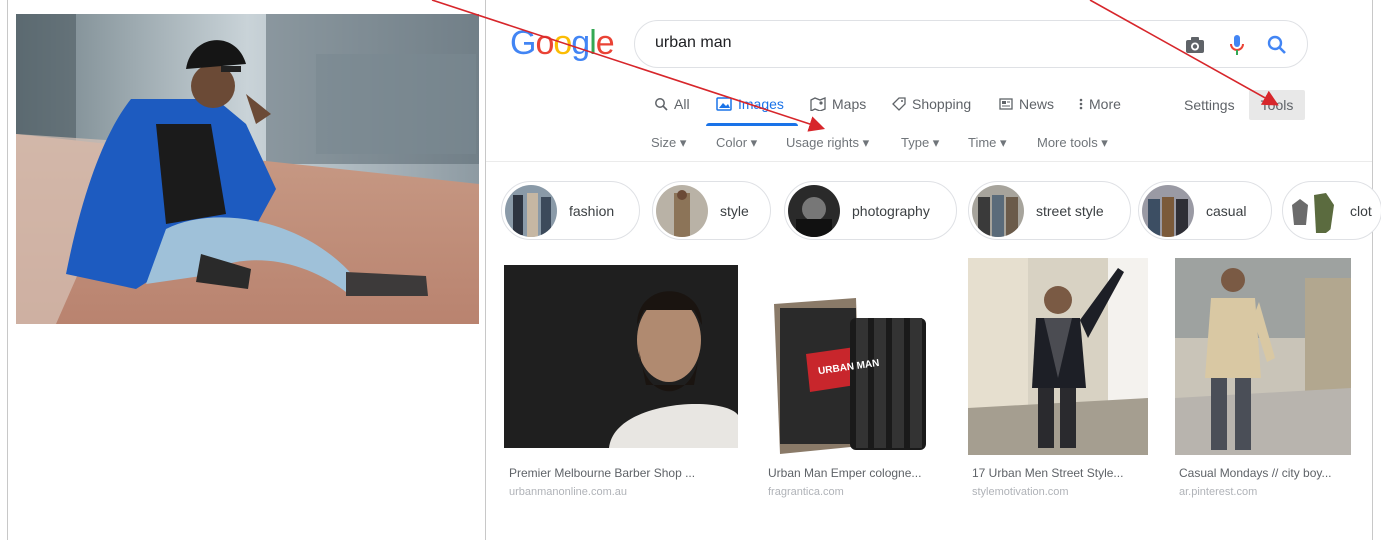  Describe the element at coordinates (942, 104) in the screenshot. I see `tab-label: Shopping` at that location.